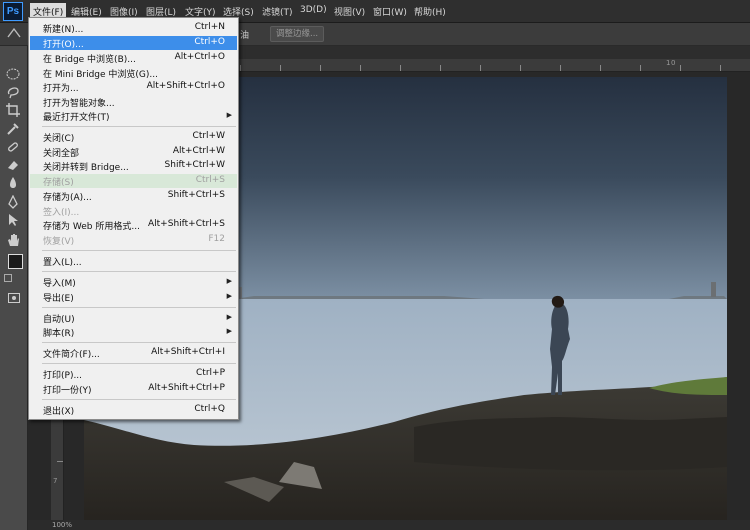 Image resolution: width=750 pixels, height=530 pixels. Describe the element at coordinates (133, 282) in the screenshot. I see `menu-item-import: 导入(M) ▶` at that location.